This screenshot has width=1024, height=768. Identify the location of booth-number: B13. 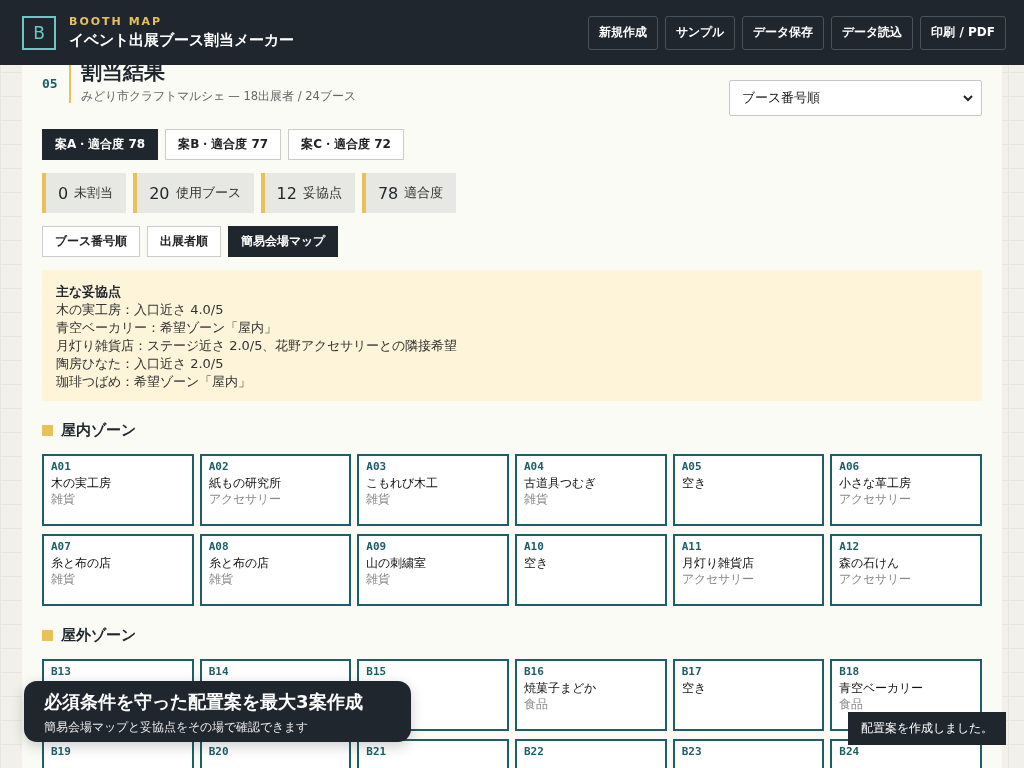
(61, 671).